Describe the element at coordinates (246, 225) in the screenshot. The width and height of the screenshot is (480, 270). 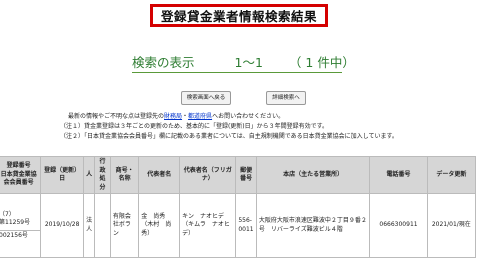
I see `cell-postal: 556-0011` at that location.